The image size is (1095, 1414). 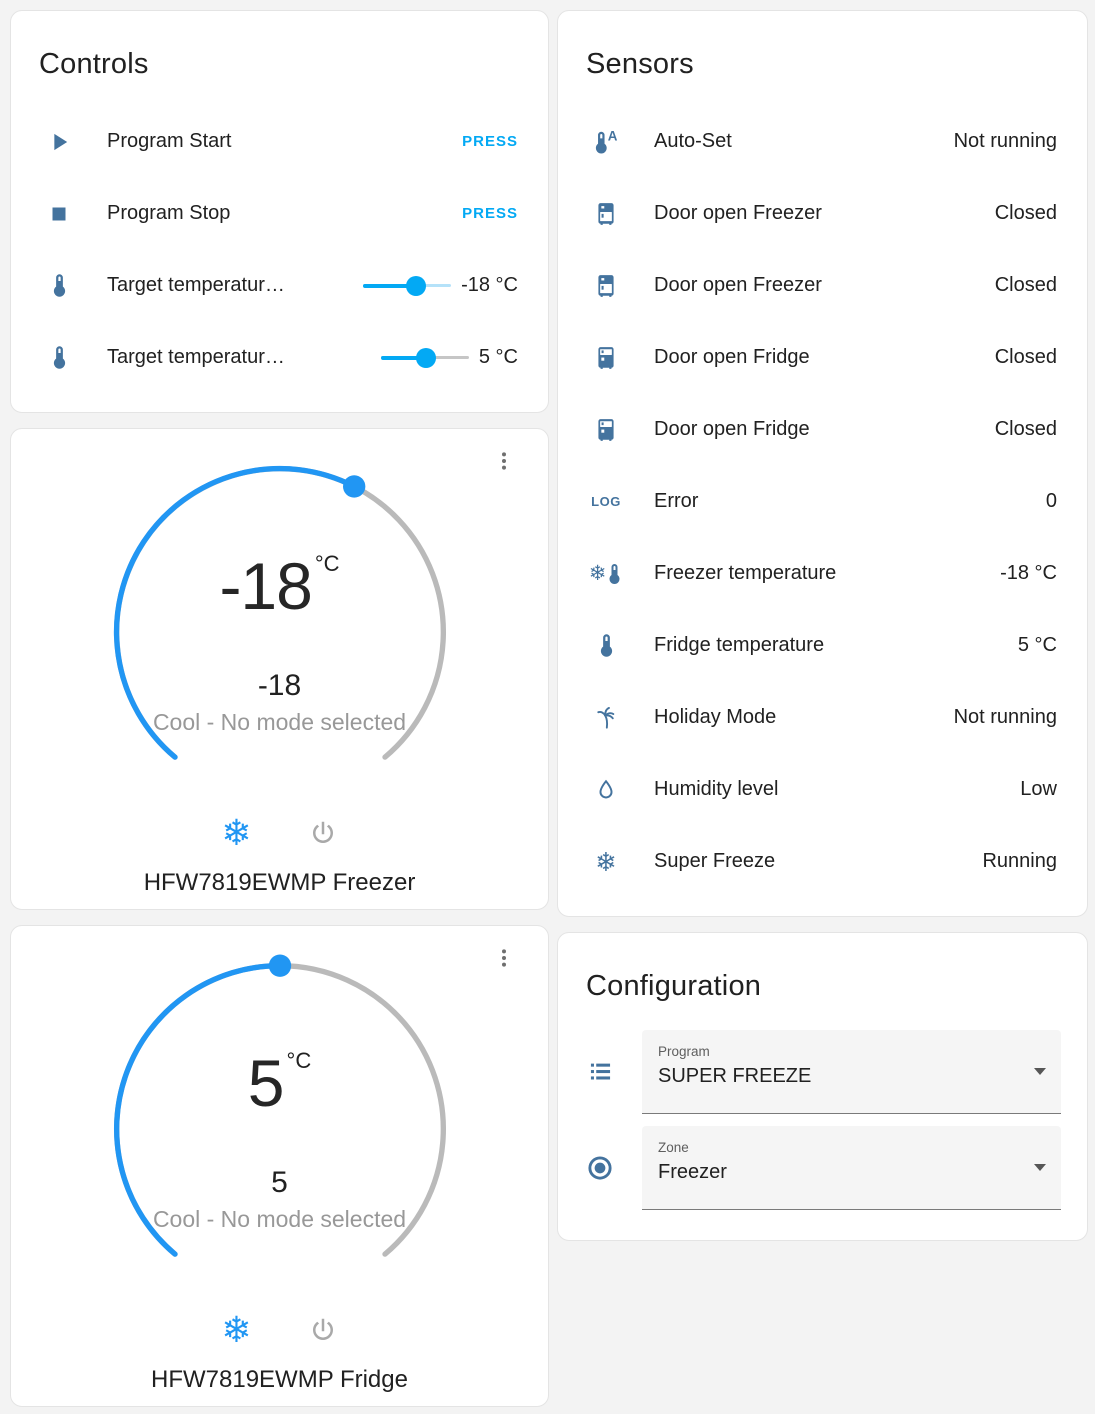 I want to click on configuration-fields: Program SUPER FREEZE Zone Freezer, so click(x=822, y=1134).